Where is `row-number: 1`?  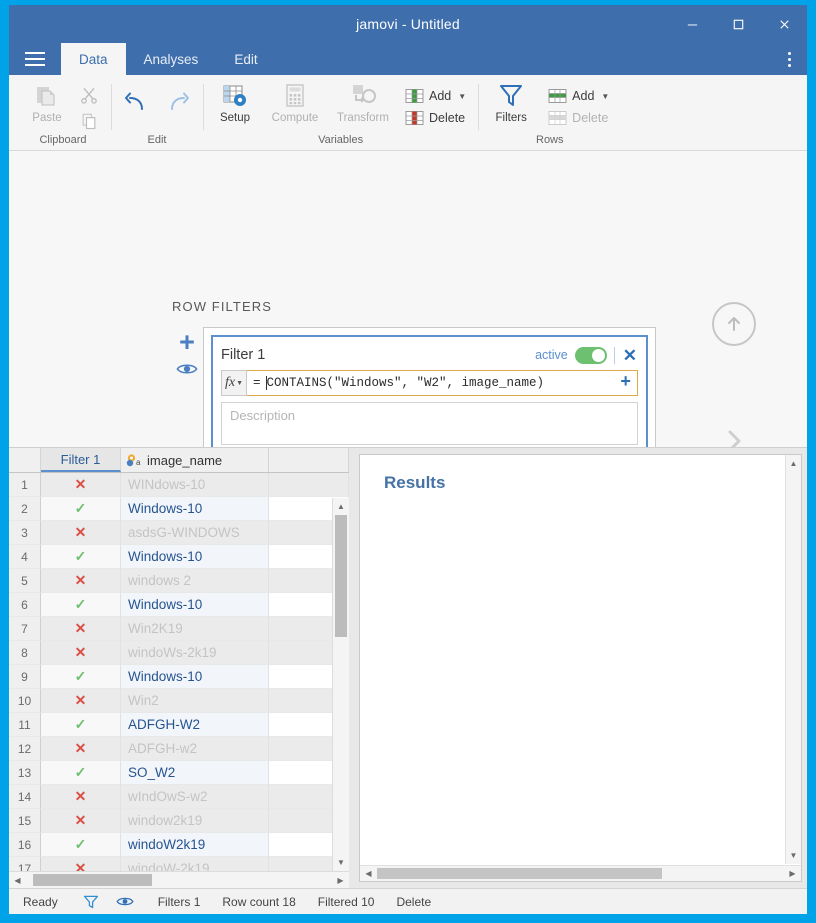 row-number: 1 is located at coordinates (25, 485).